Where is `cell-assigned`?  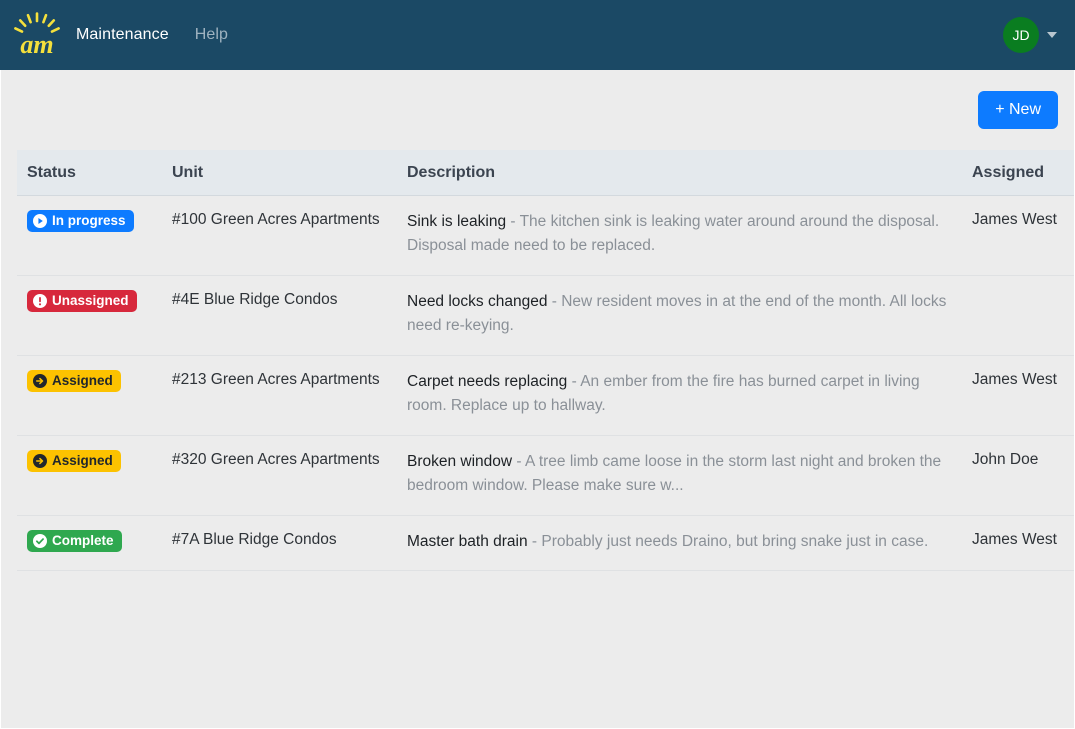 cell-assigned is located at coordinates (1018, 315).